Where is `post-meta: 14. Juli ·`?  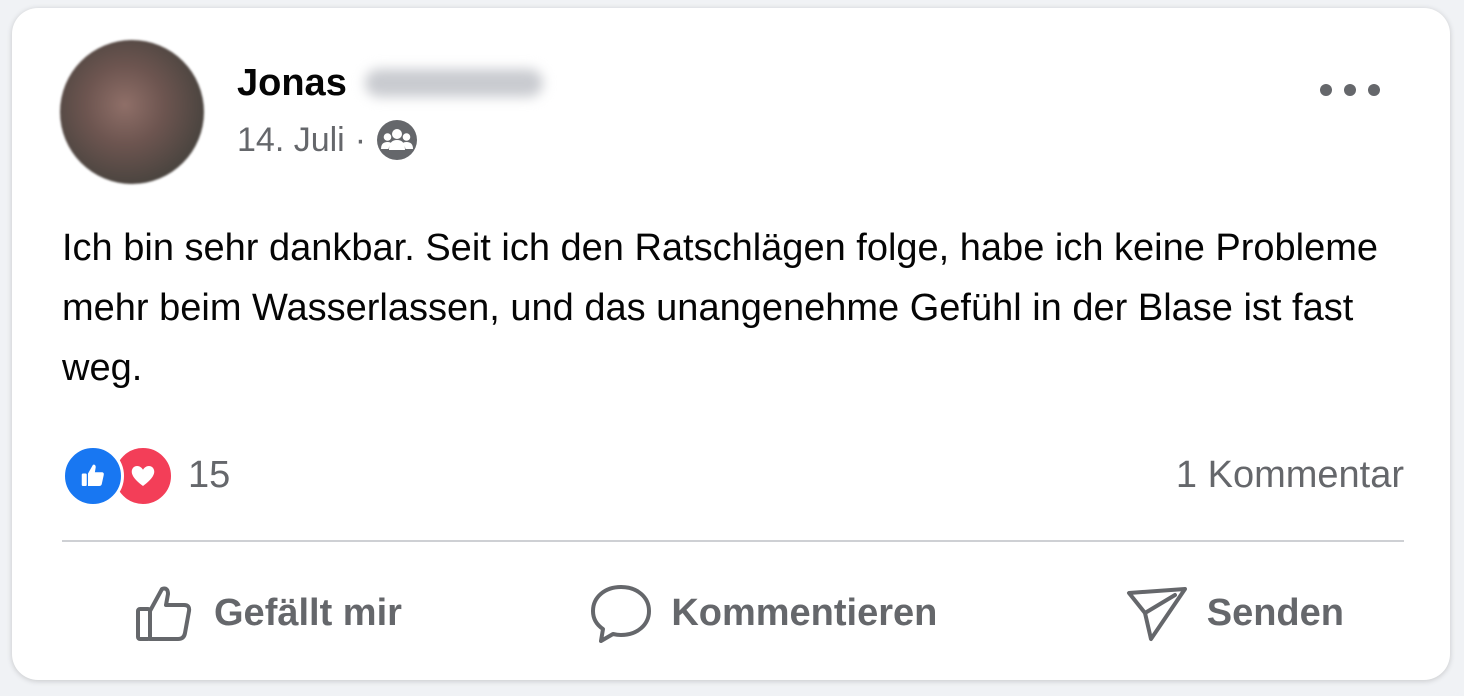
post-meta: 14. Juli · is located at coordinates (327, 140).